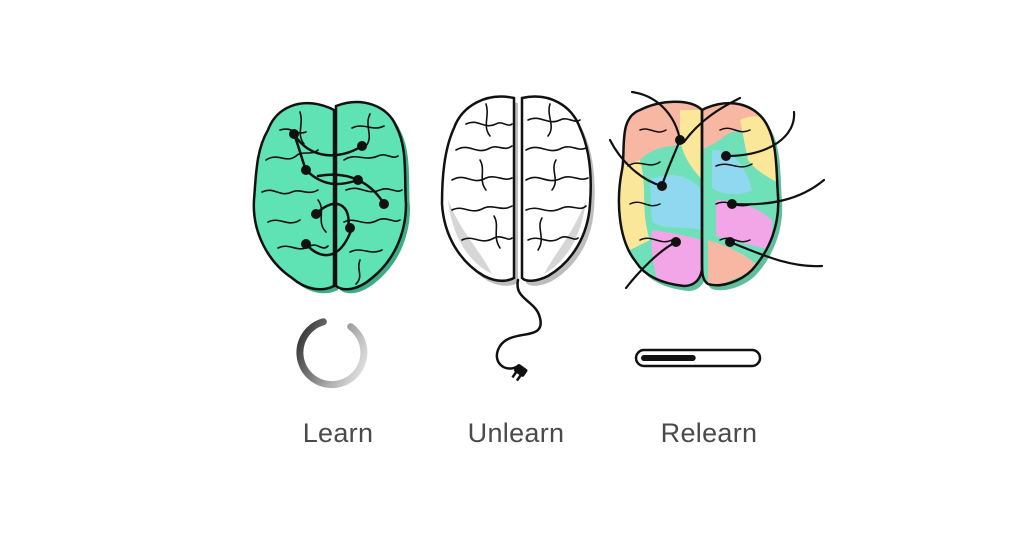 Image resolution: width=1024 pixels, height=557 pixels. I want to click on unlearn-brain-icon, so click(517, 190).